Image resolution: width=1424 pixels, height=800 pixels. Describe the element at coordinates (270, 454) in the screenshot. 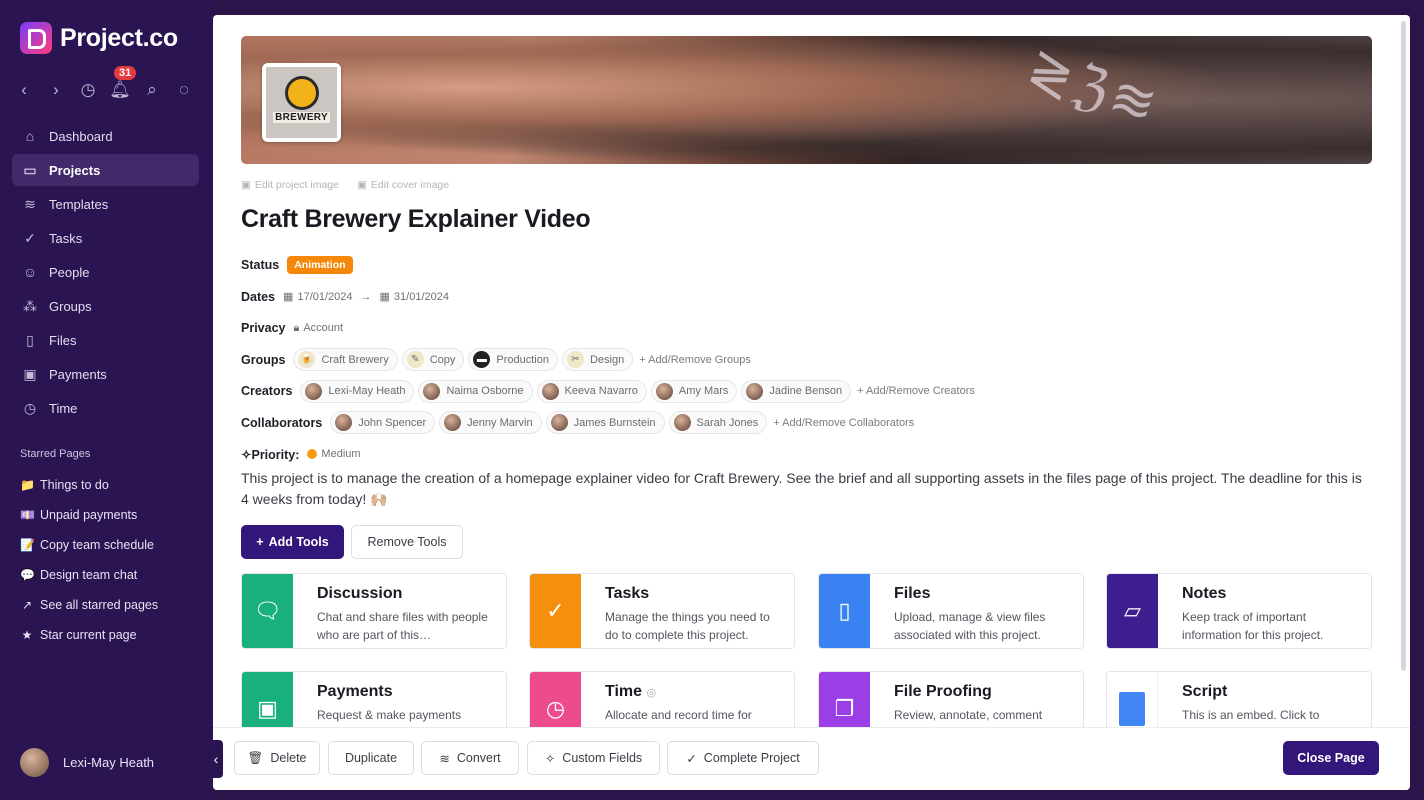

I see `priority-label: ✧Priority:` at that location.